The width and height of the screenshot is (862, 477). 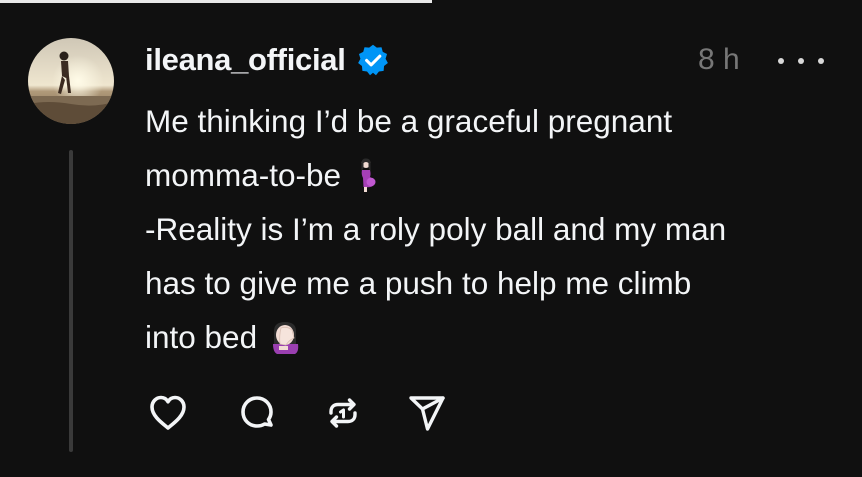 What do you see at coordinates (719, 59) in the screenshot?
I see `timestamp: 8 h` at bounding box center [719, 59].